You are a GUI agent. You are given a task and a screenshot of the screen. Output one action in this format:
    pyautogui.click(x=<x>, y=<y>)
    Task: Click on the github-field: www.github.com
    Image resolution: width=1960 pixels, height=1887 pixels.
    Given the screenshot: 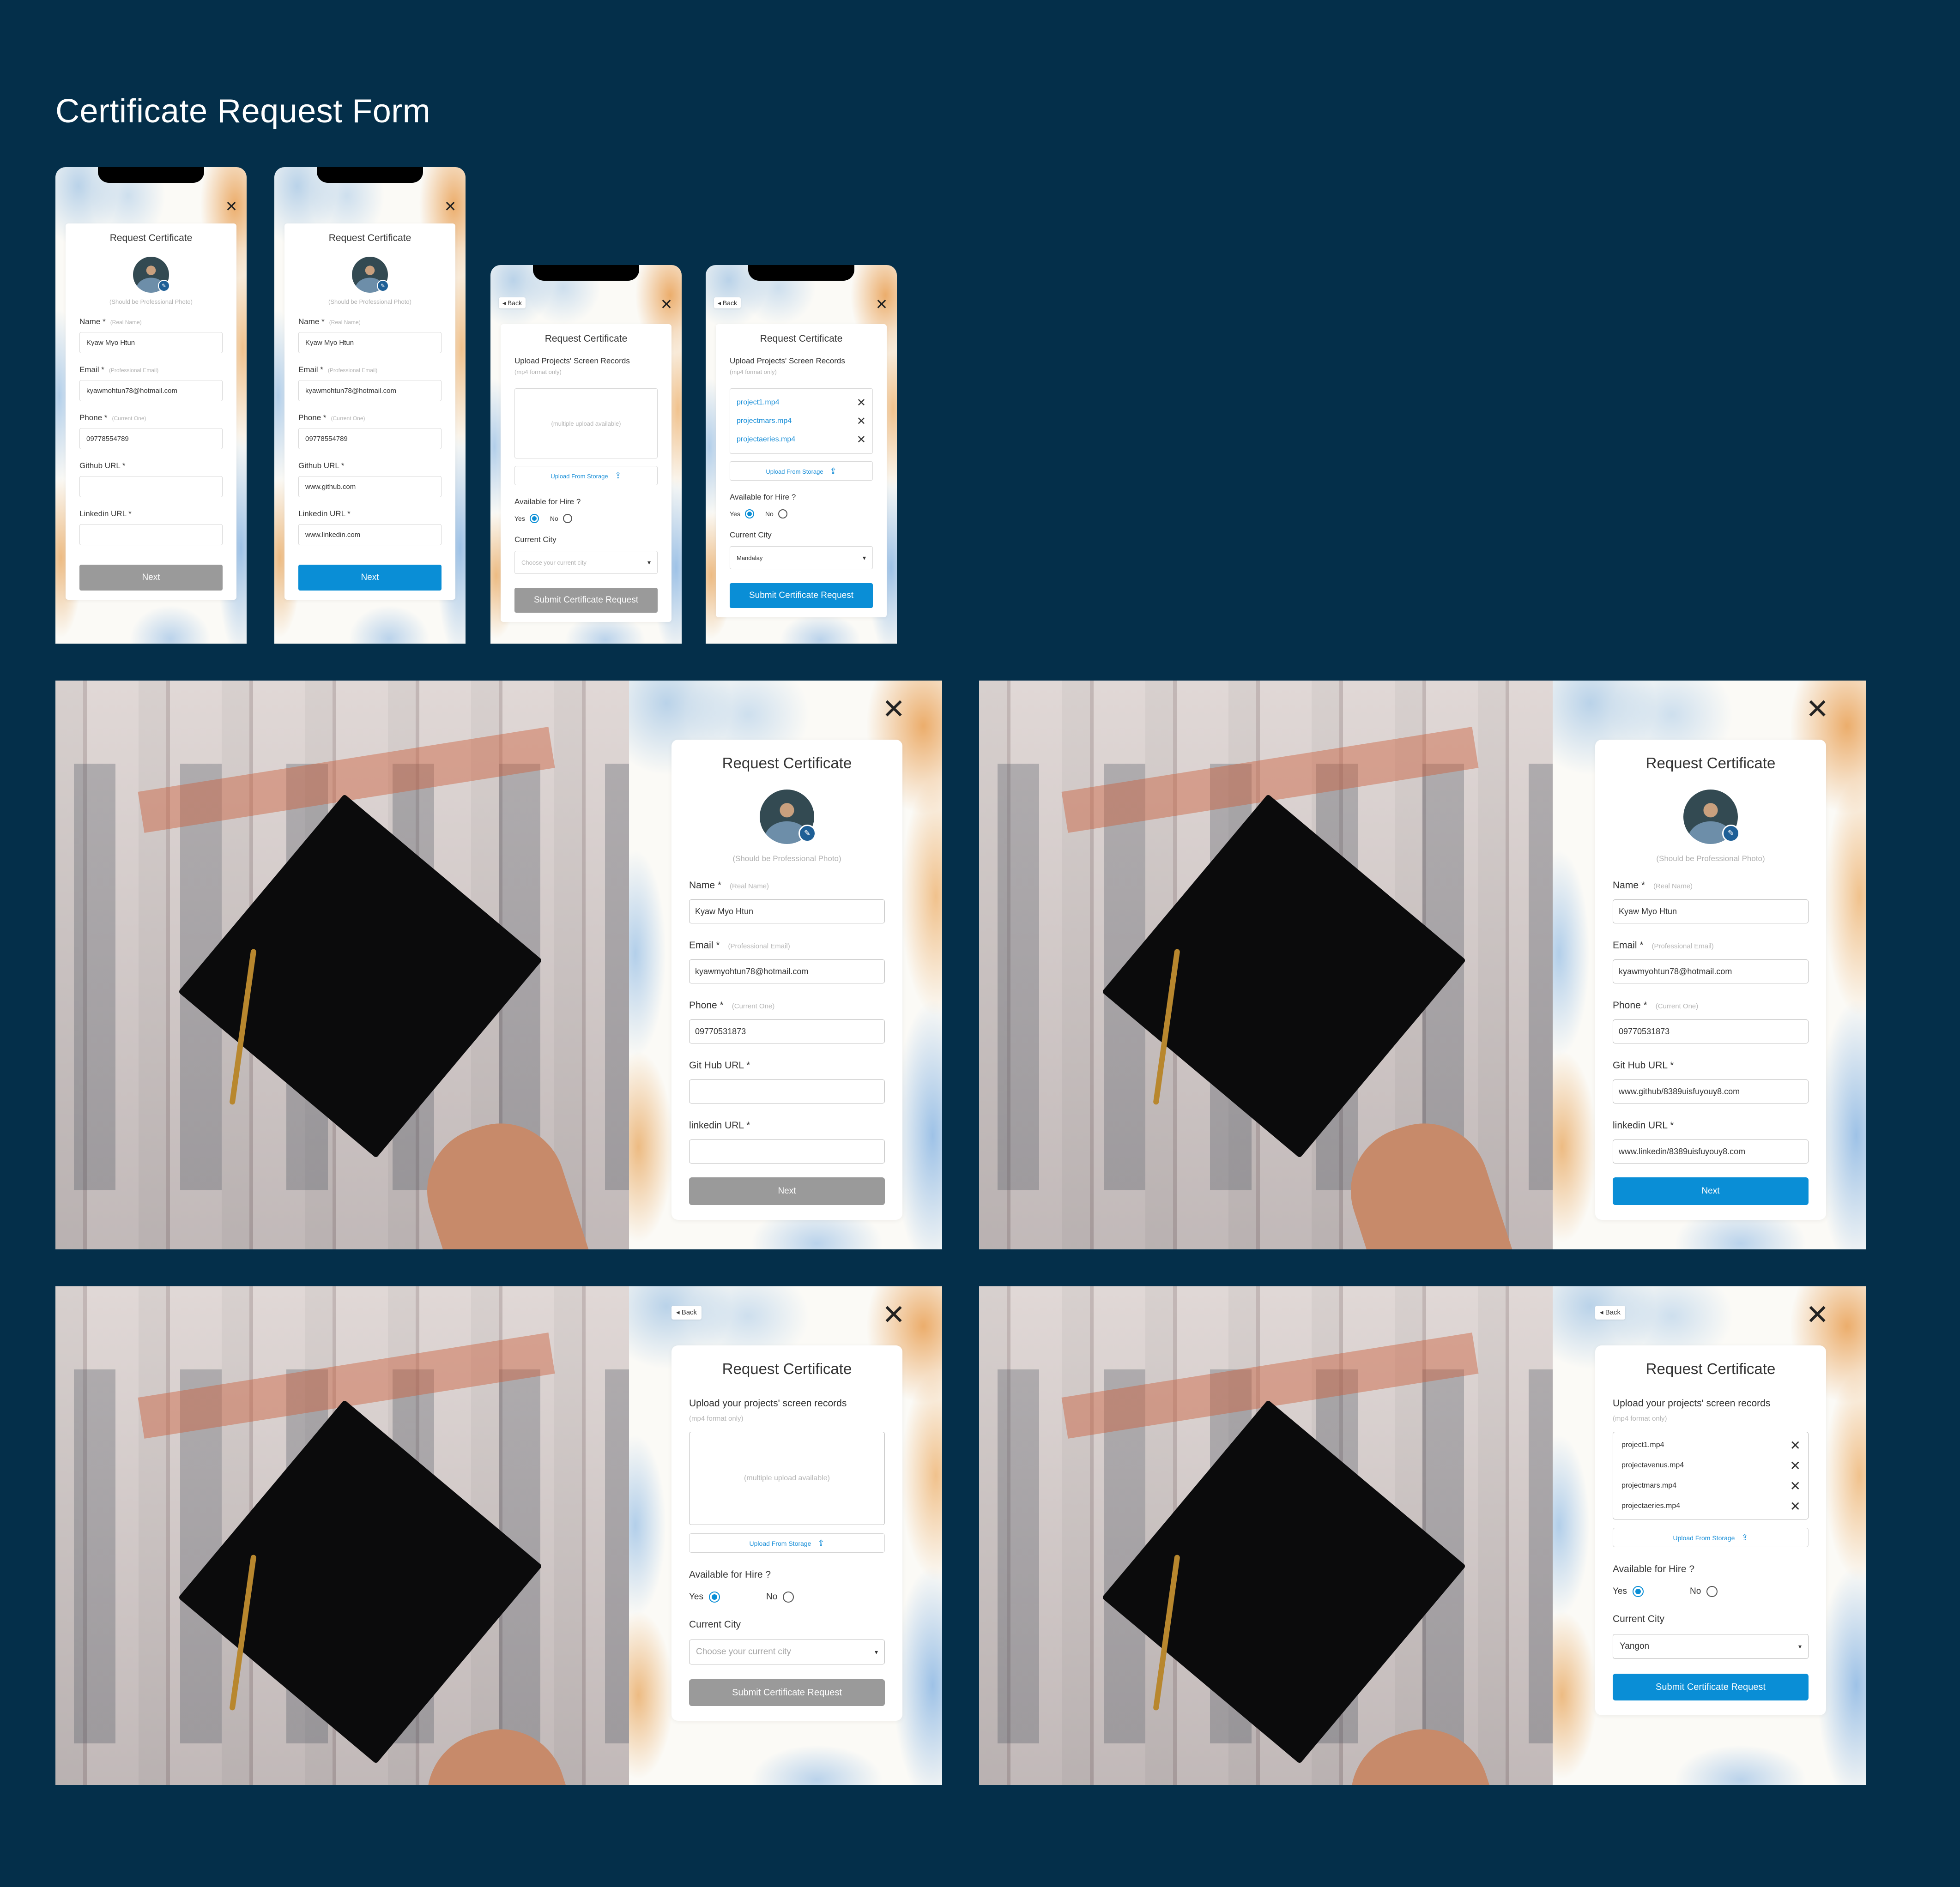 What is the action you would take?
    pyautogui.click(x=370, y=486)
    